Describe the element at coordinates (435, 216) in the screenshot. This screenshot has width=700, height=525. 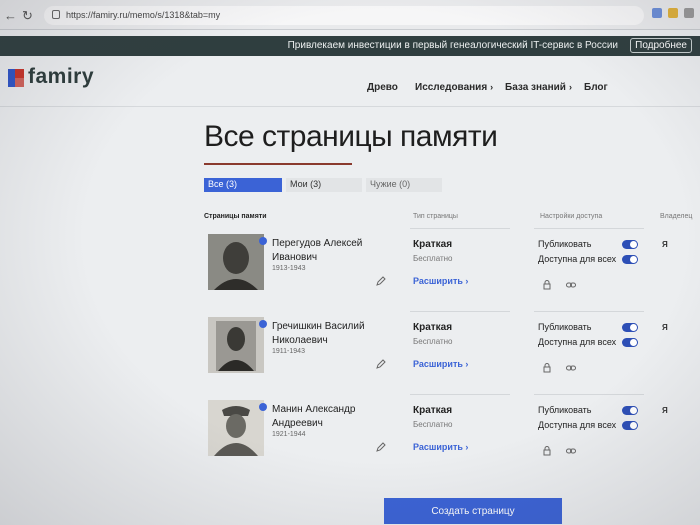
I see `column-header-type: Тип страницы` at that location.